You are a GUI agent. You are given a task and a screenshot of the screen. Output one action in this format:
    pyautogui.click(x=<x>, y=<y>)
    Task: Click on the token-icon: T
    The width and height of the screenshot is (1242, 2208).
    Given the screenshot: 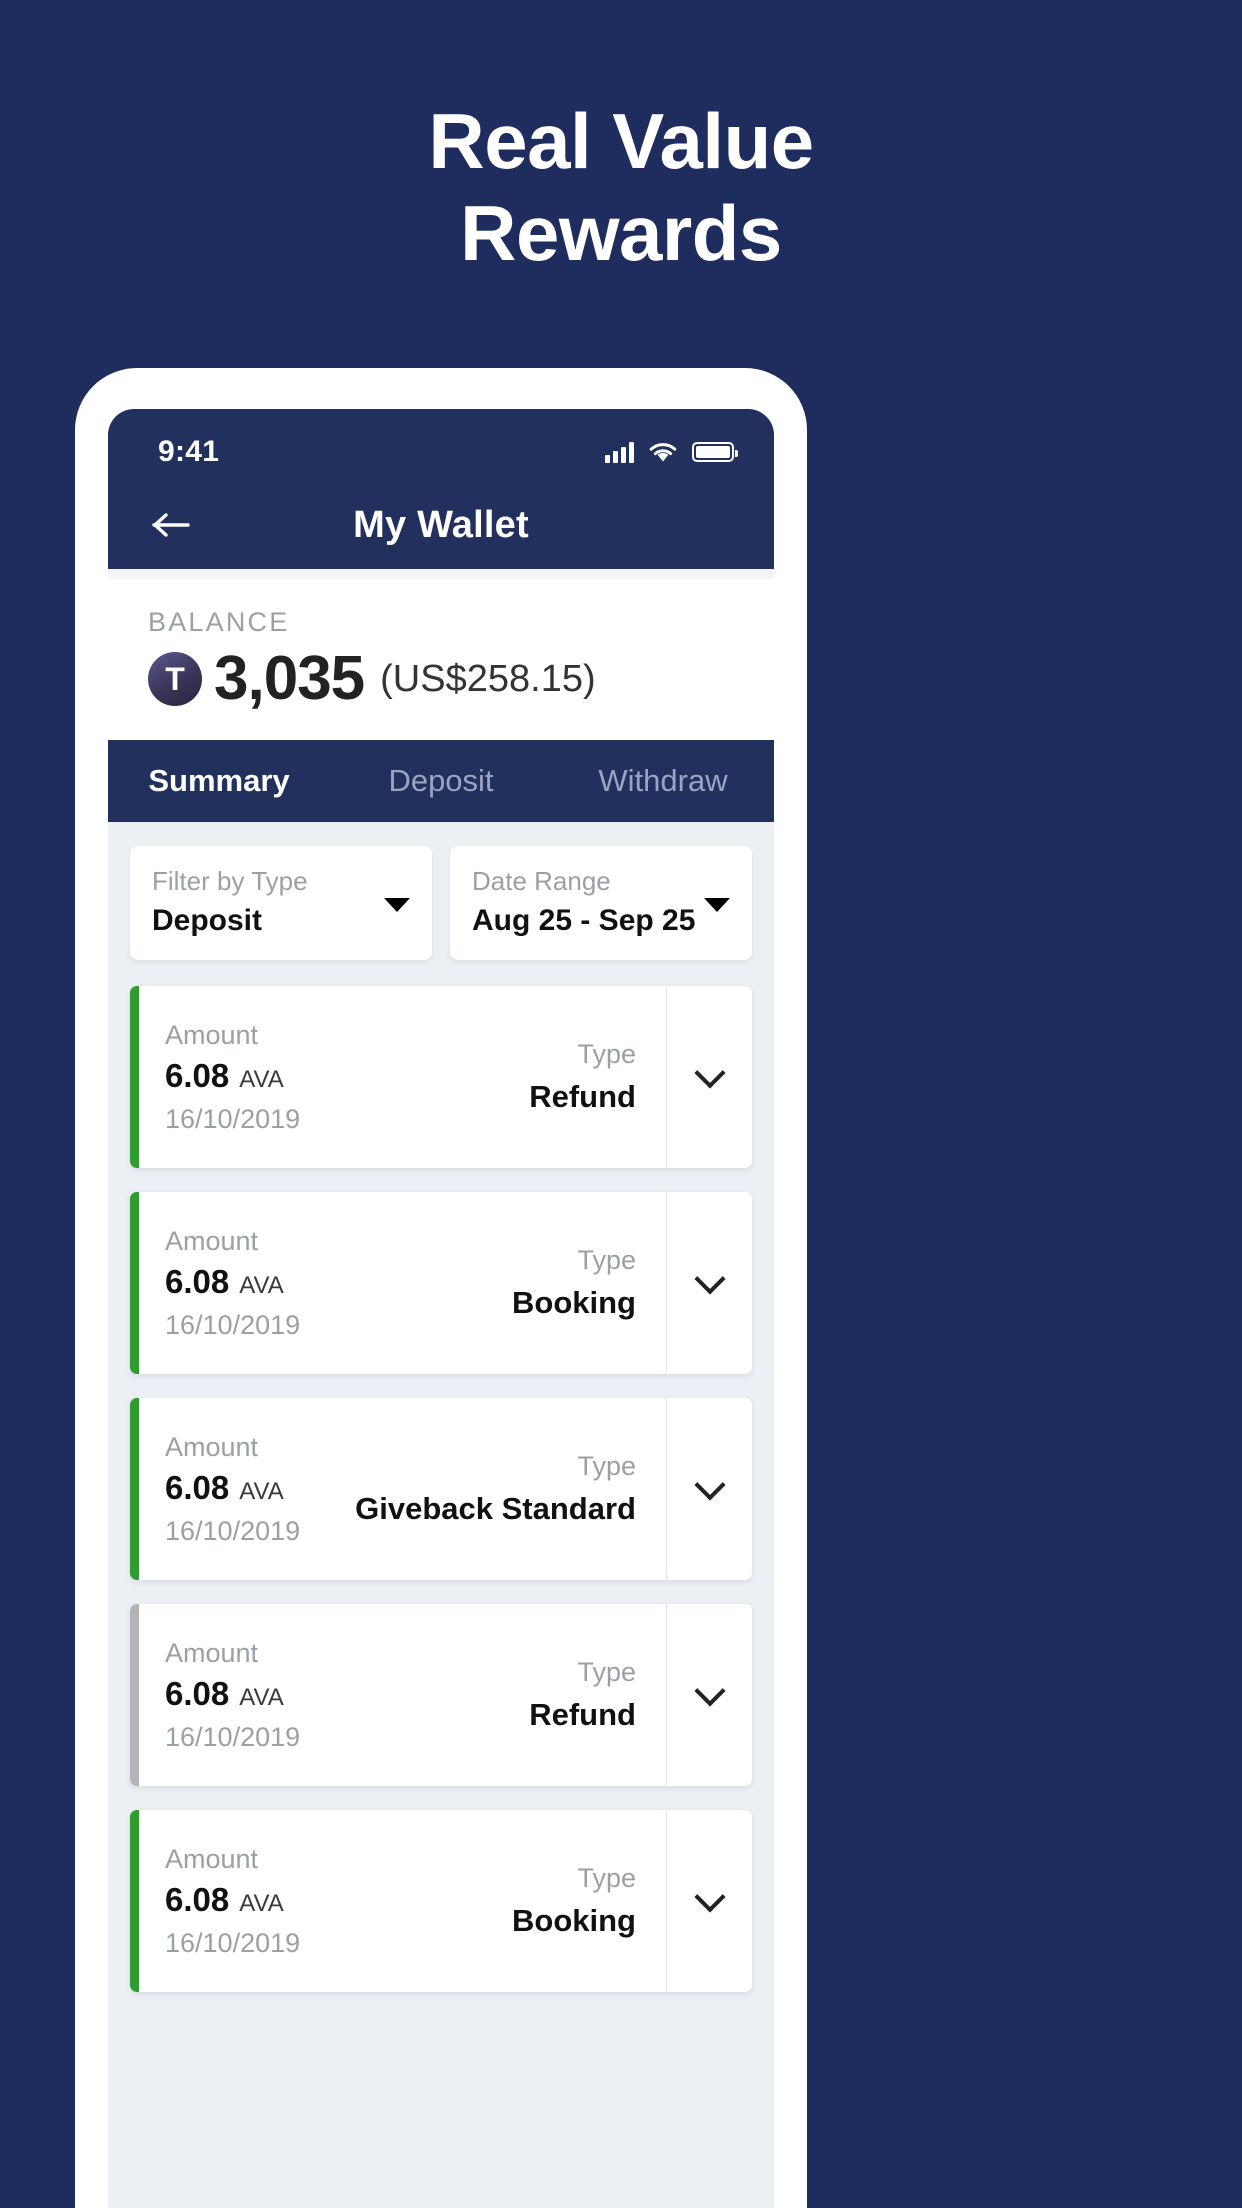 What is the action you would take?
    pyautogui.click(x=175, y=679)
    